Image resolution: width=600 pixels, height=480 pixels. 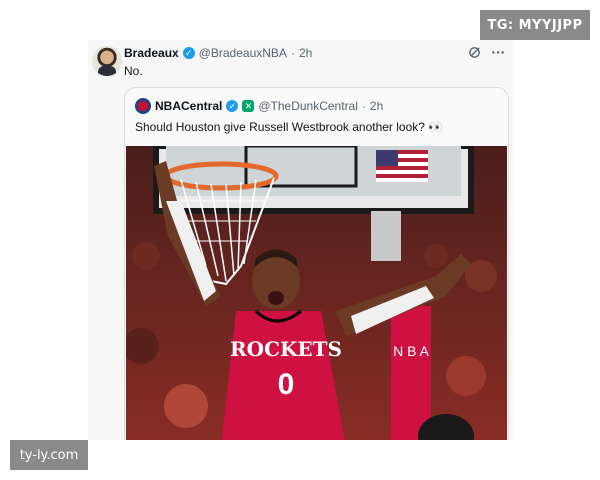 I want to click on tweet-header: Bradeaux ✓ @BradeauxNBA · 2h, so click(x=218, y=53).